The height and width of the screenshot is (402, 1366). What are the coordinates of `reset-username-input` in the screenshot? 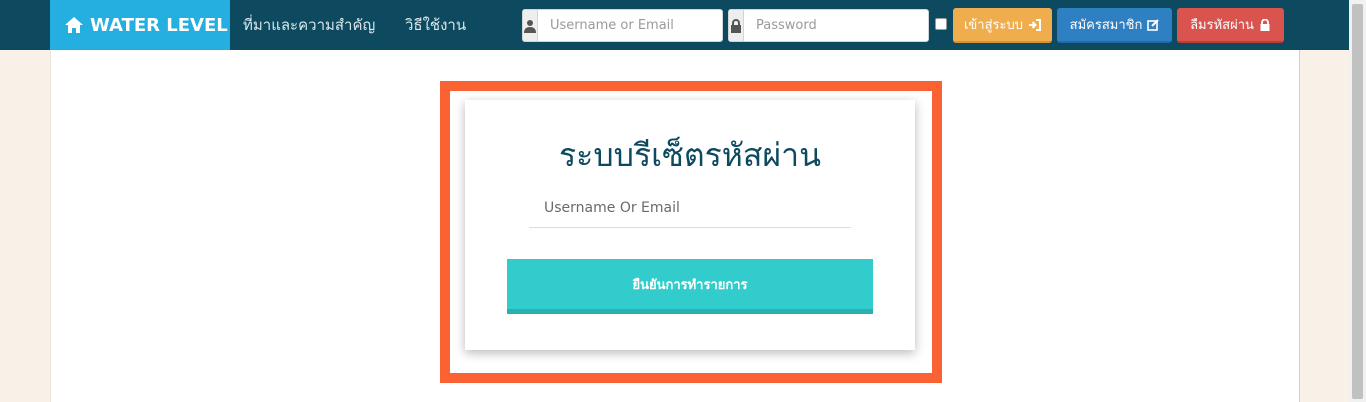 It's located at (690, 207).